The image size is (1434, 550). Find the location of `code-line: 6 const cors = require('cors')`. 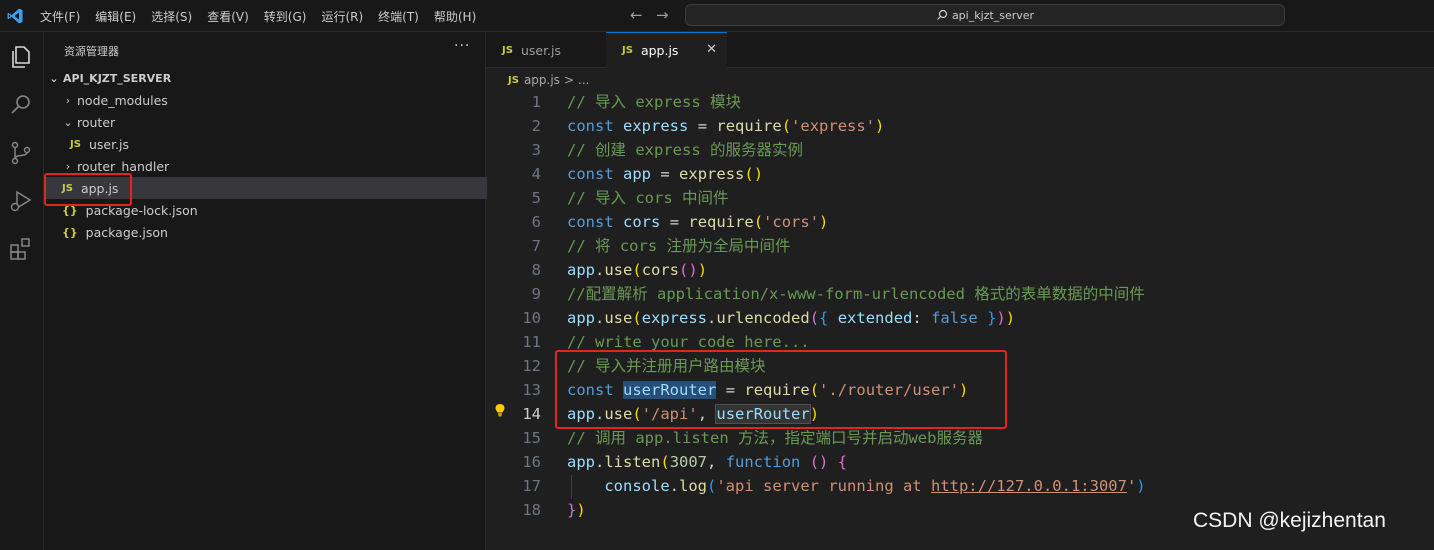

code-line: 6 const cors = require('cors') is located at coordinates (680, 222).